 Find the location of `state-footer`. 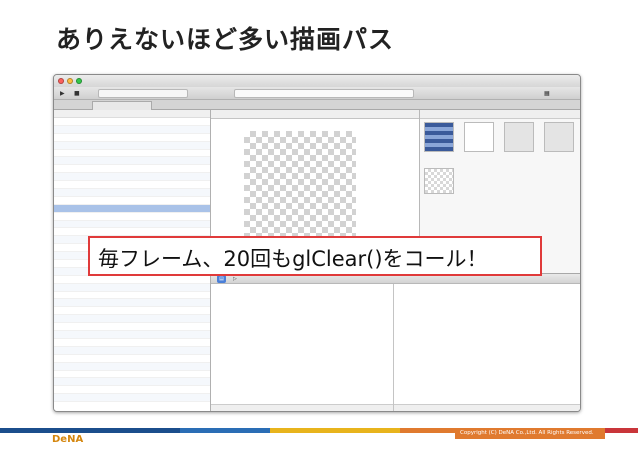

state-footer is located at coordinates (487, 407).